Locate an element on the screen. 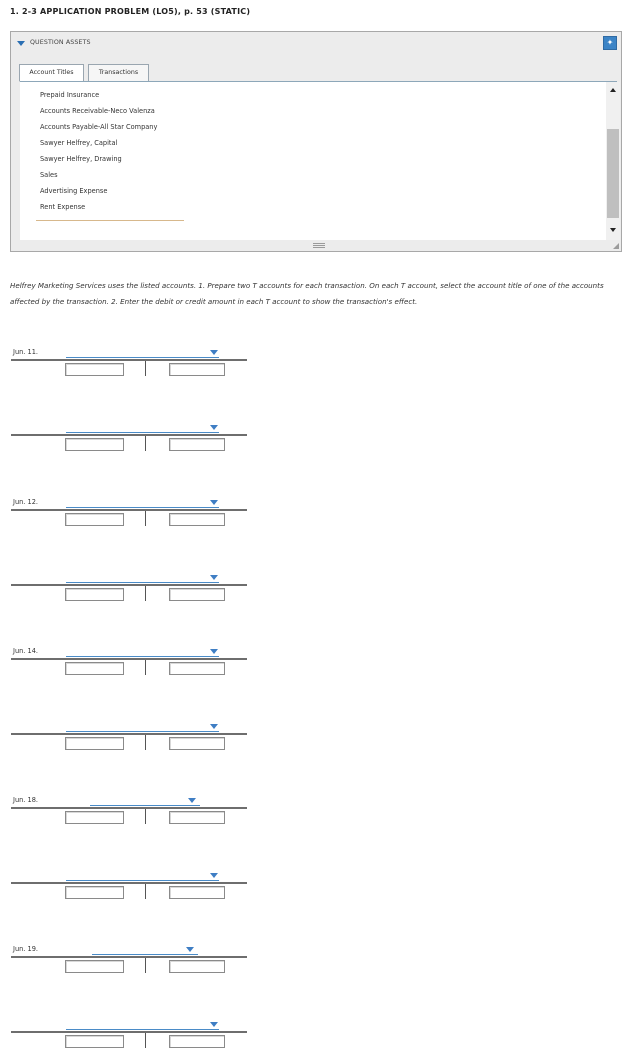 The width and height of the screenshot is (631, 1063). arrow-down-icon is located at coordinates (613, 230).